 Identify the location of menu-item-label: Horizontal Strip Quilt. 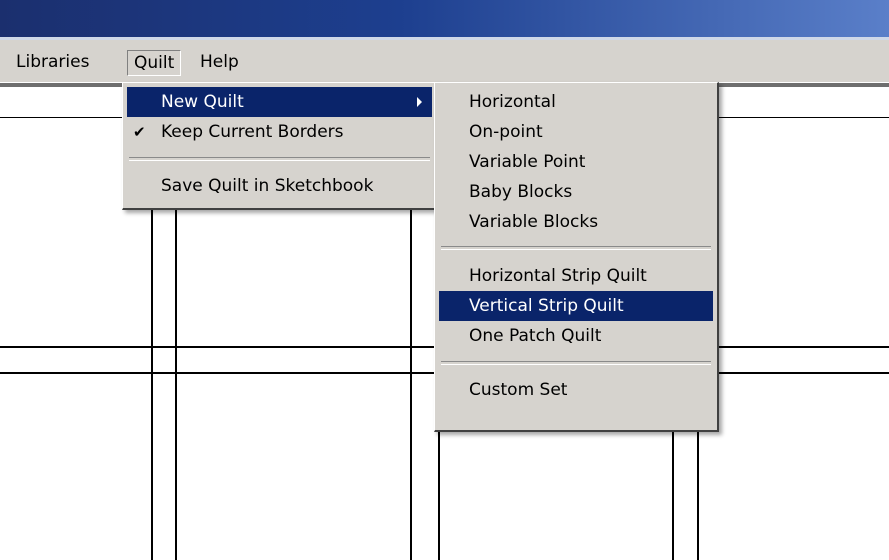
(558, 276).